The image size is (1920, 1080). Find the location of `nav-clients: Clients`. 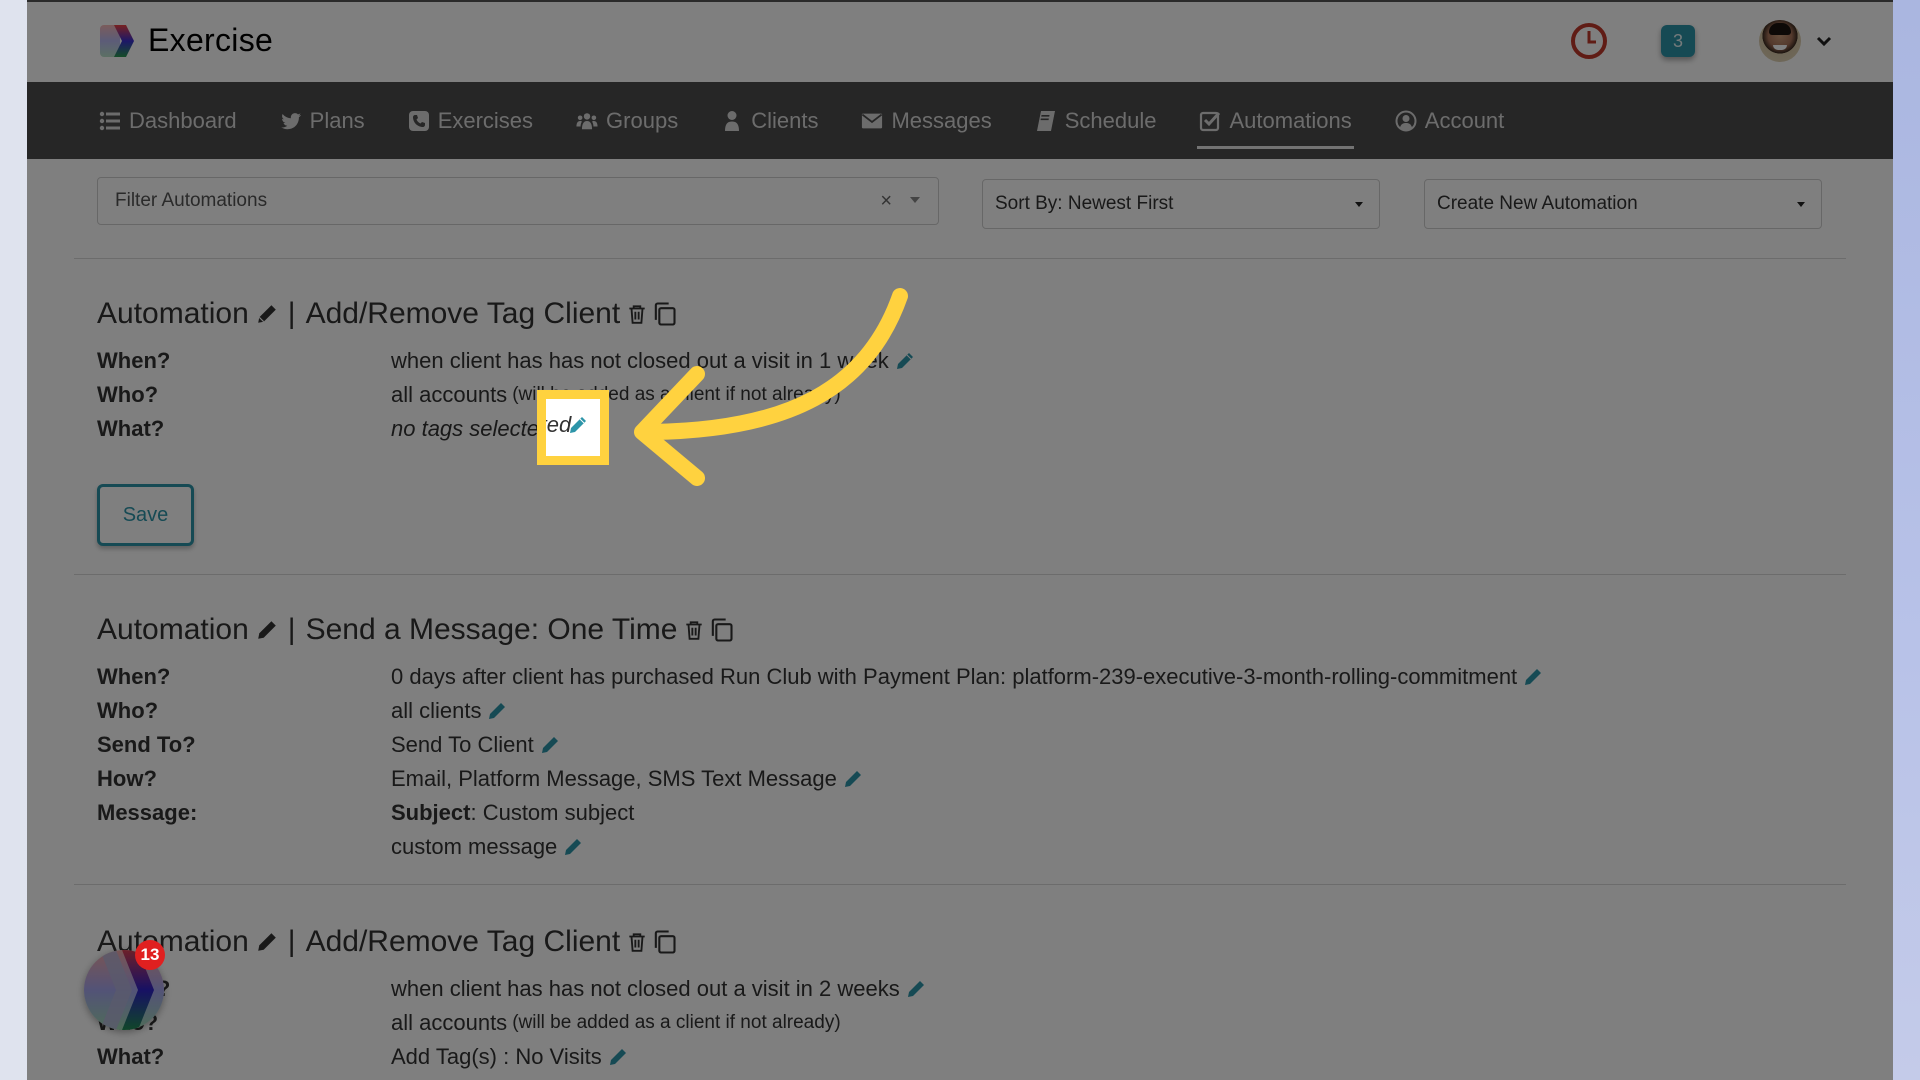

nav-clients: Clients is located at coordinates (769, 120).